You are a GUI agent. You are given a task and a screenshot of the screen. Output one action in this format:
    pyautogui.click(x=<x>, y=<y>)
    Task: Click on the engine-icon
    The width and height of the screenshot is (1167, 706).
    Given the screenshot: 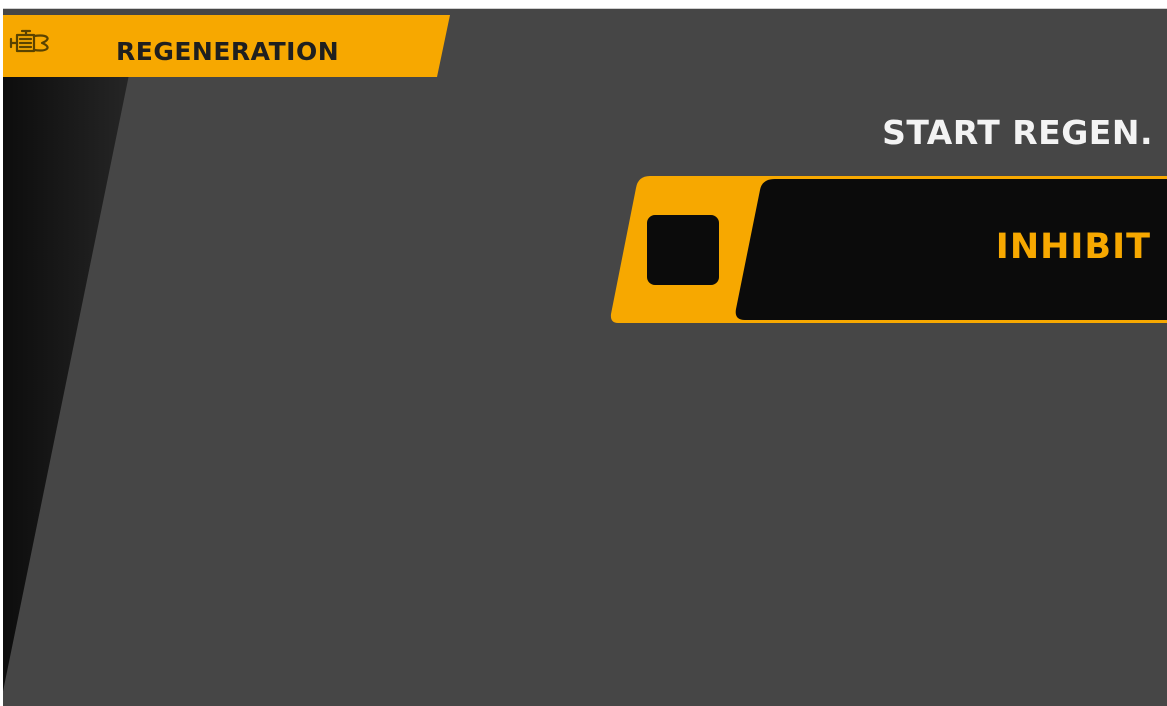 What is the action you would take?
    pyautogui.click(x=29, y=41)
    